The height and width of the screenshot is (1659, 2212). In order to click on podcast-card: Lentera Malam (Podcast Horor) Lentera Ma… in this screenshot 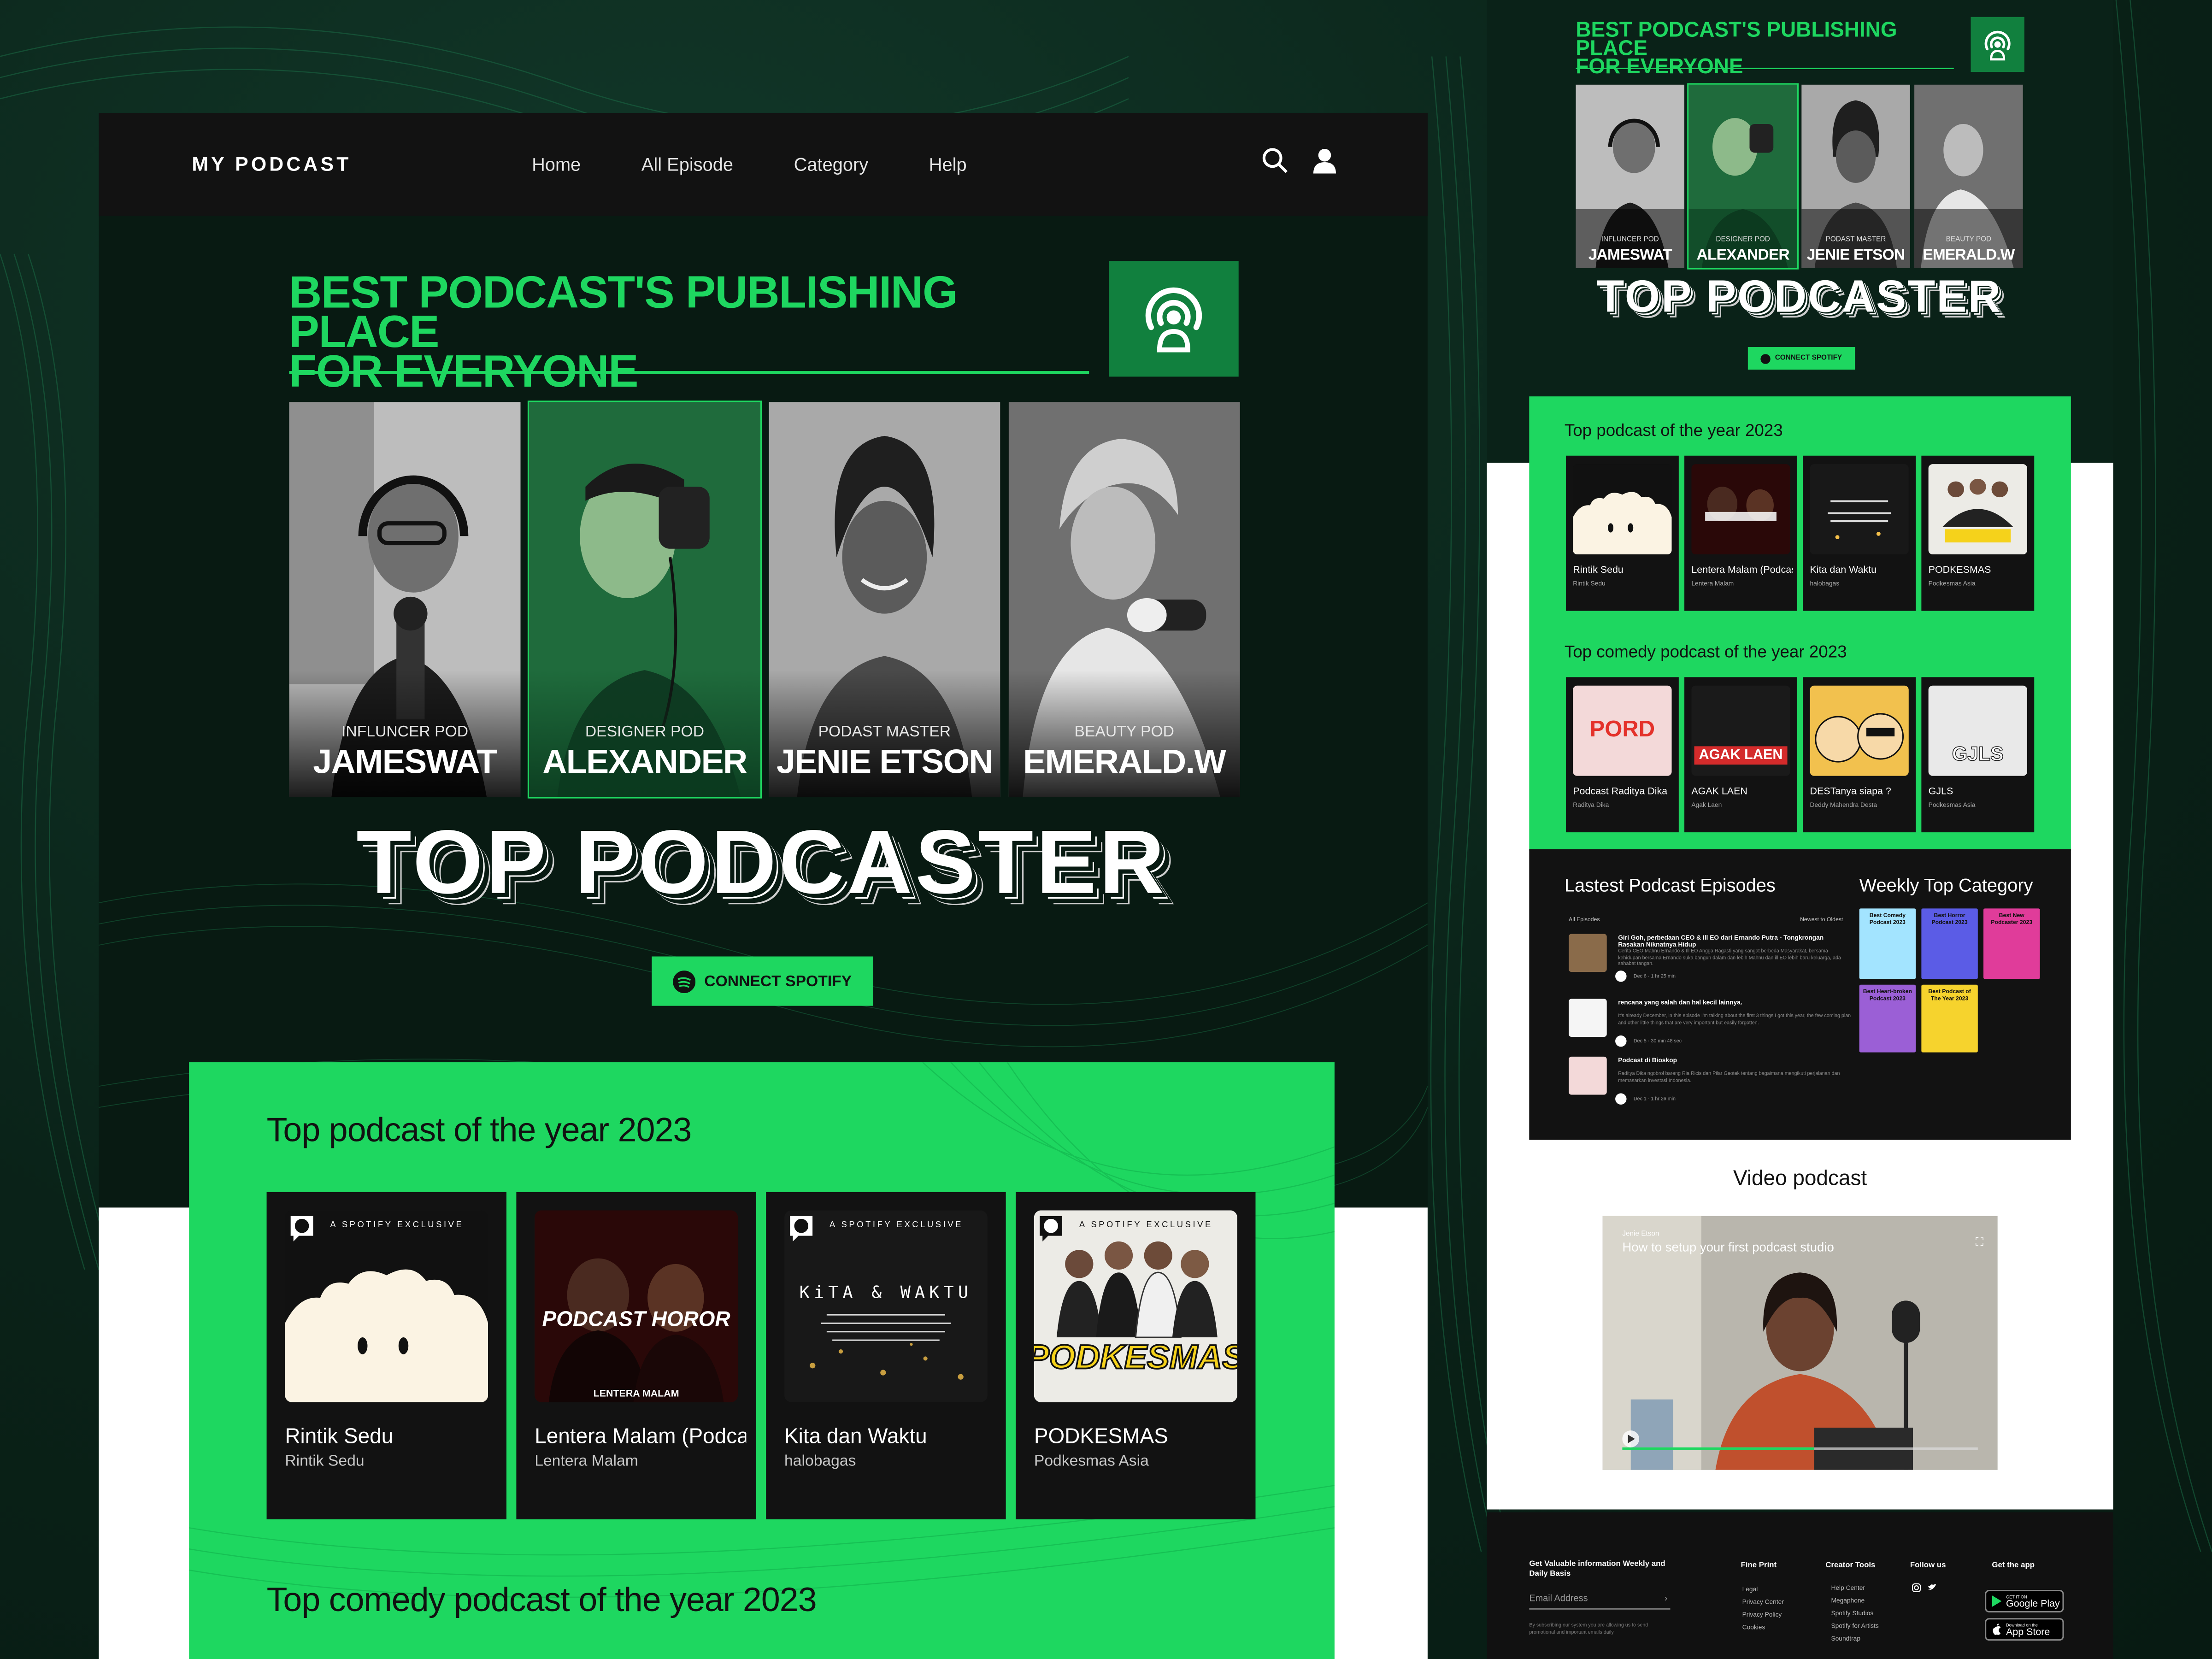, I will do `click(1740, 533)`.